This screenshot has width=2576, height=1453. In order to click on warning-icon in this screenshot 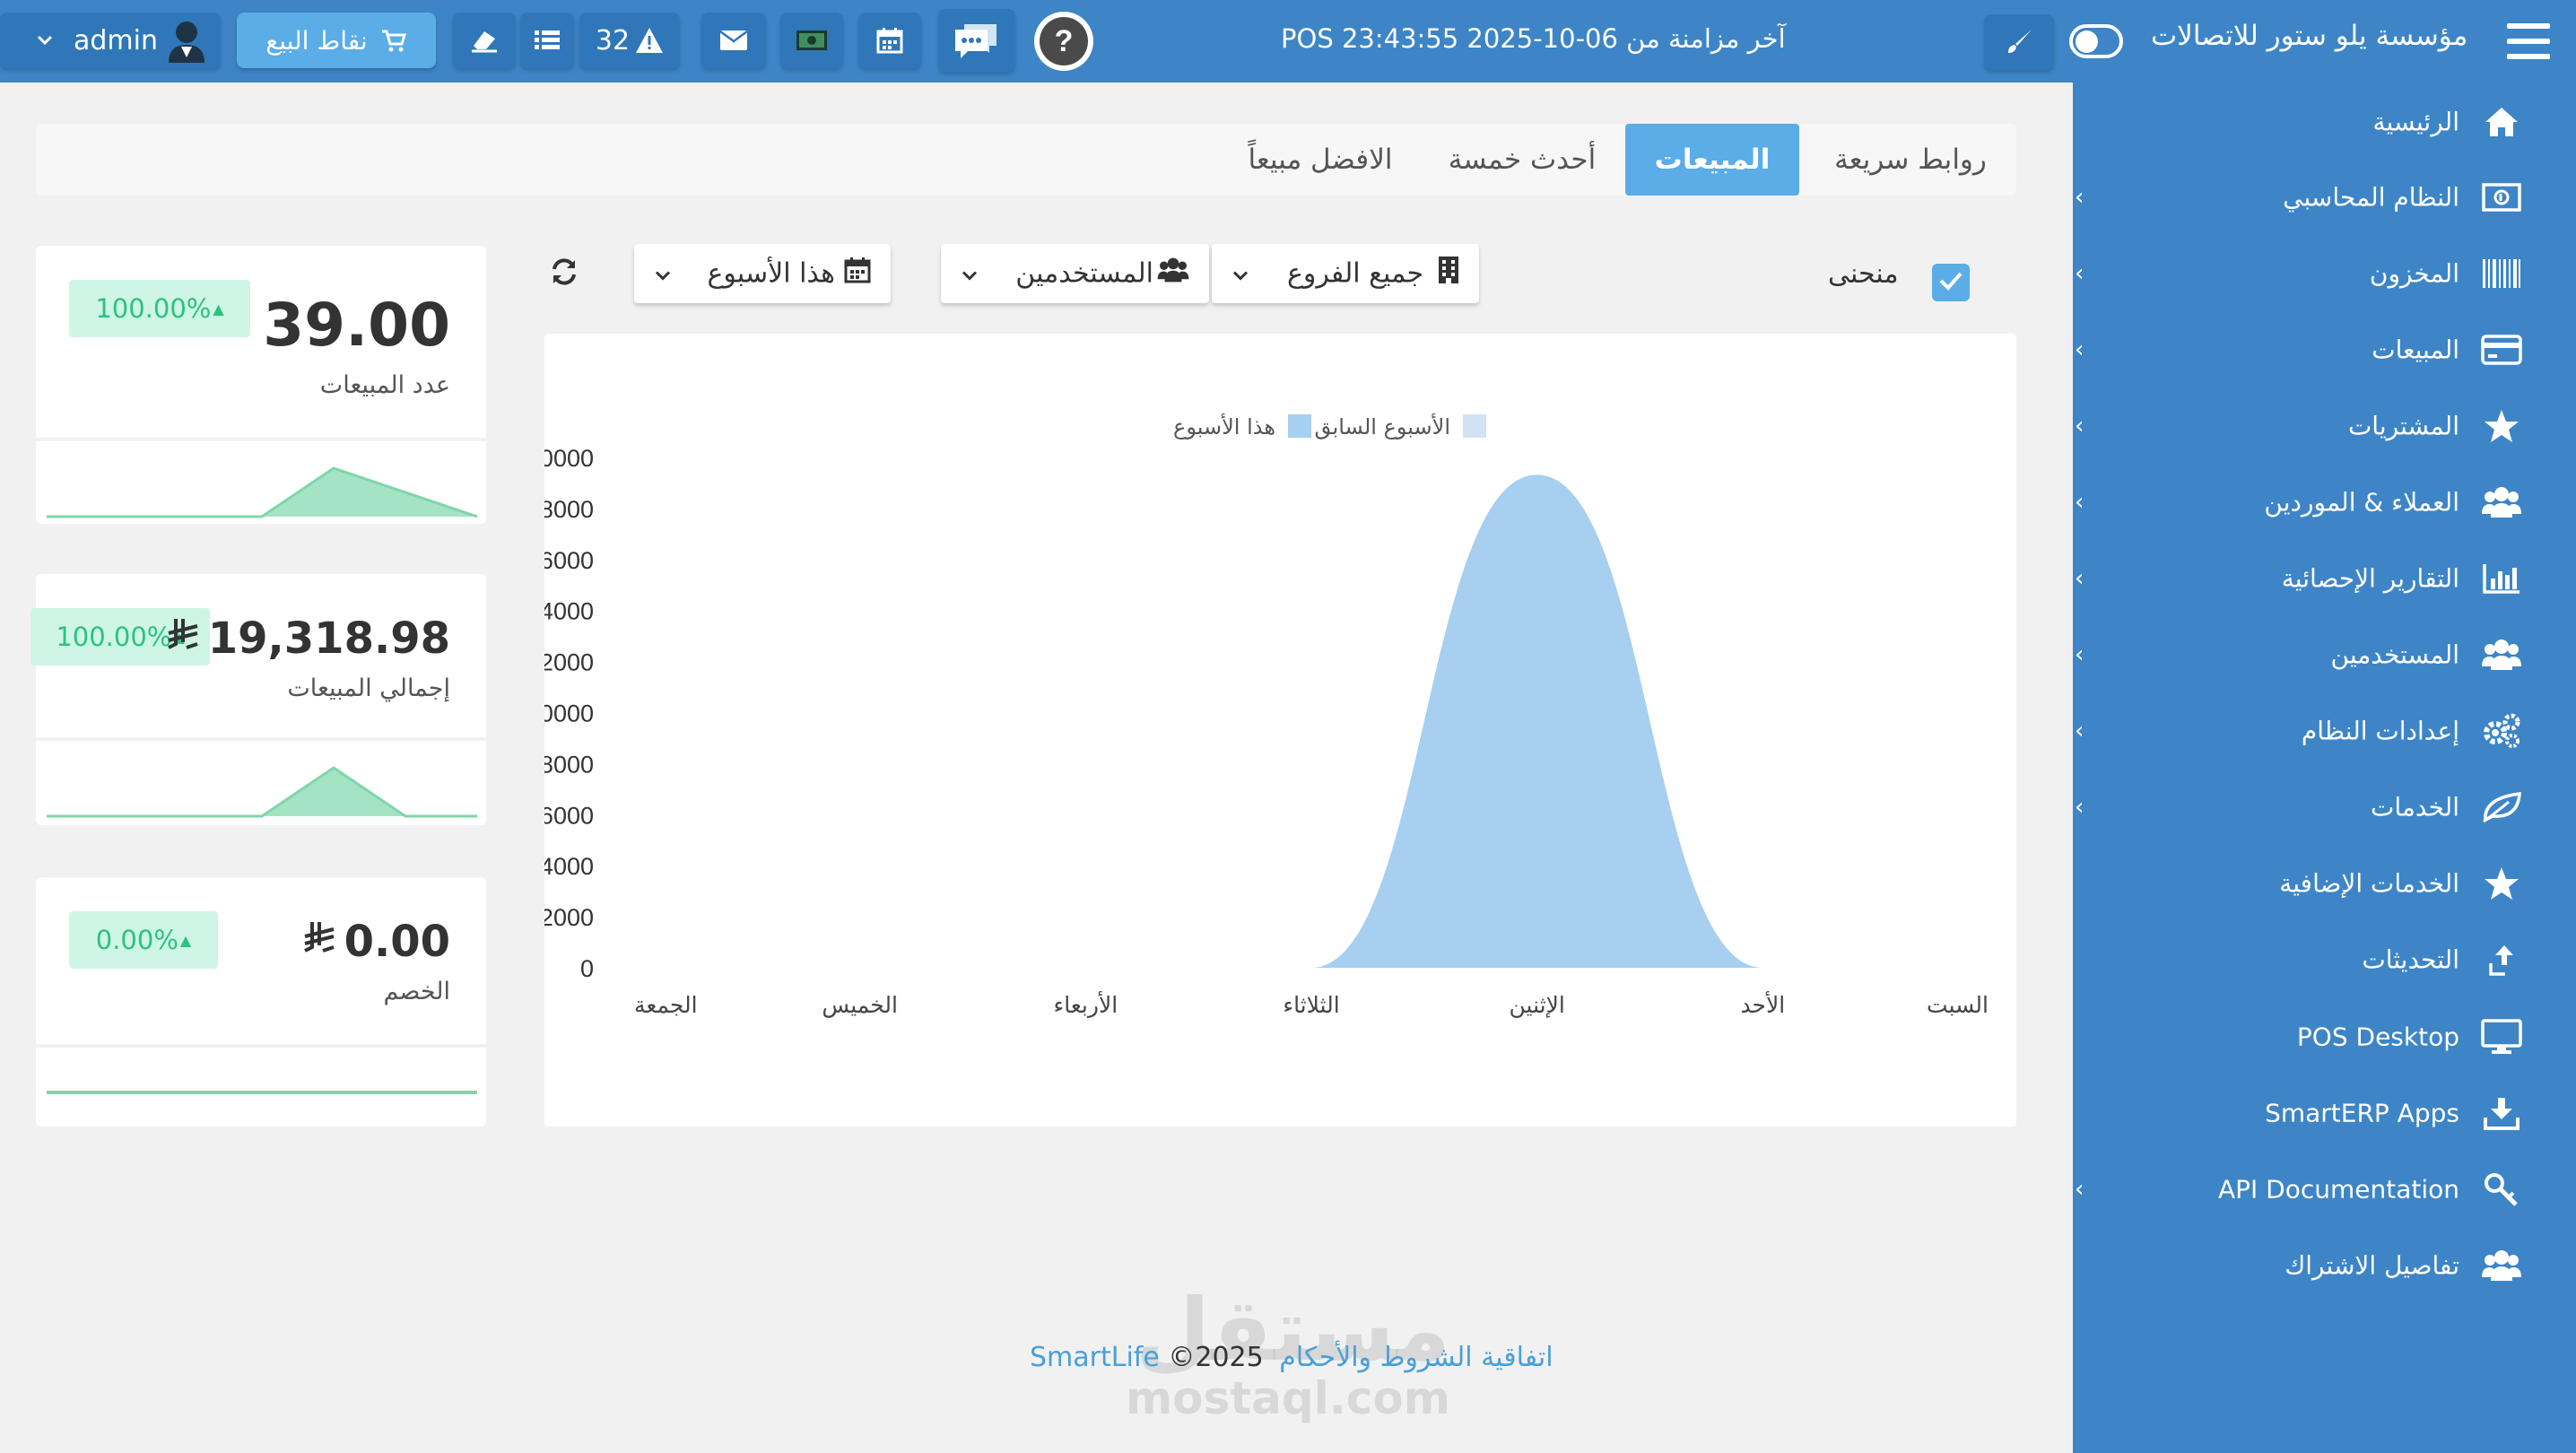, I will do `click(649, 40)`.